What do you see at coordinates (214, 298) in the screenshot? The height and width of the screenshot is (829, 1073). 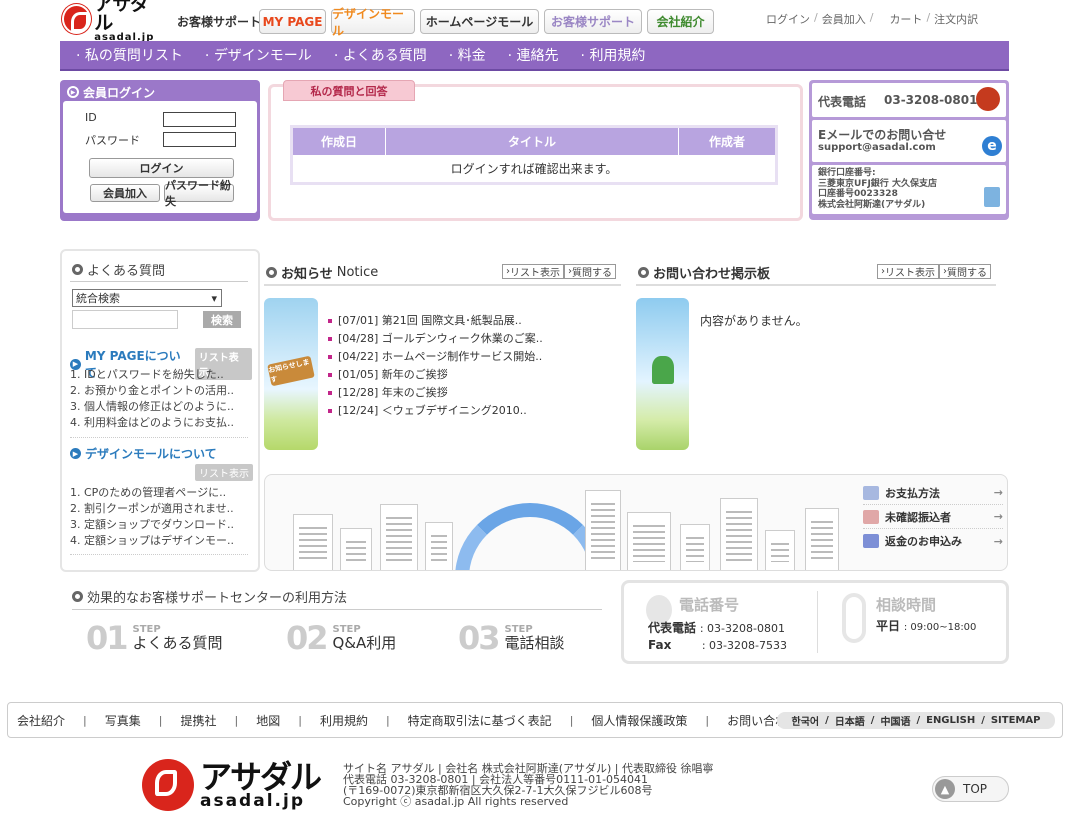 I see `dropdown-arrow-icon: ▾` at bounding box center [214, 298].